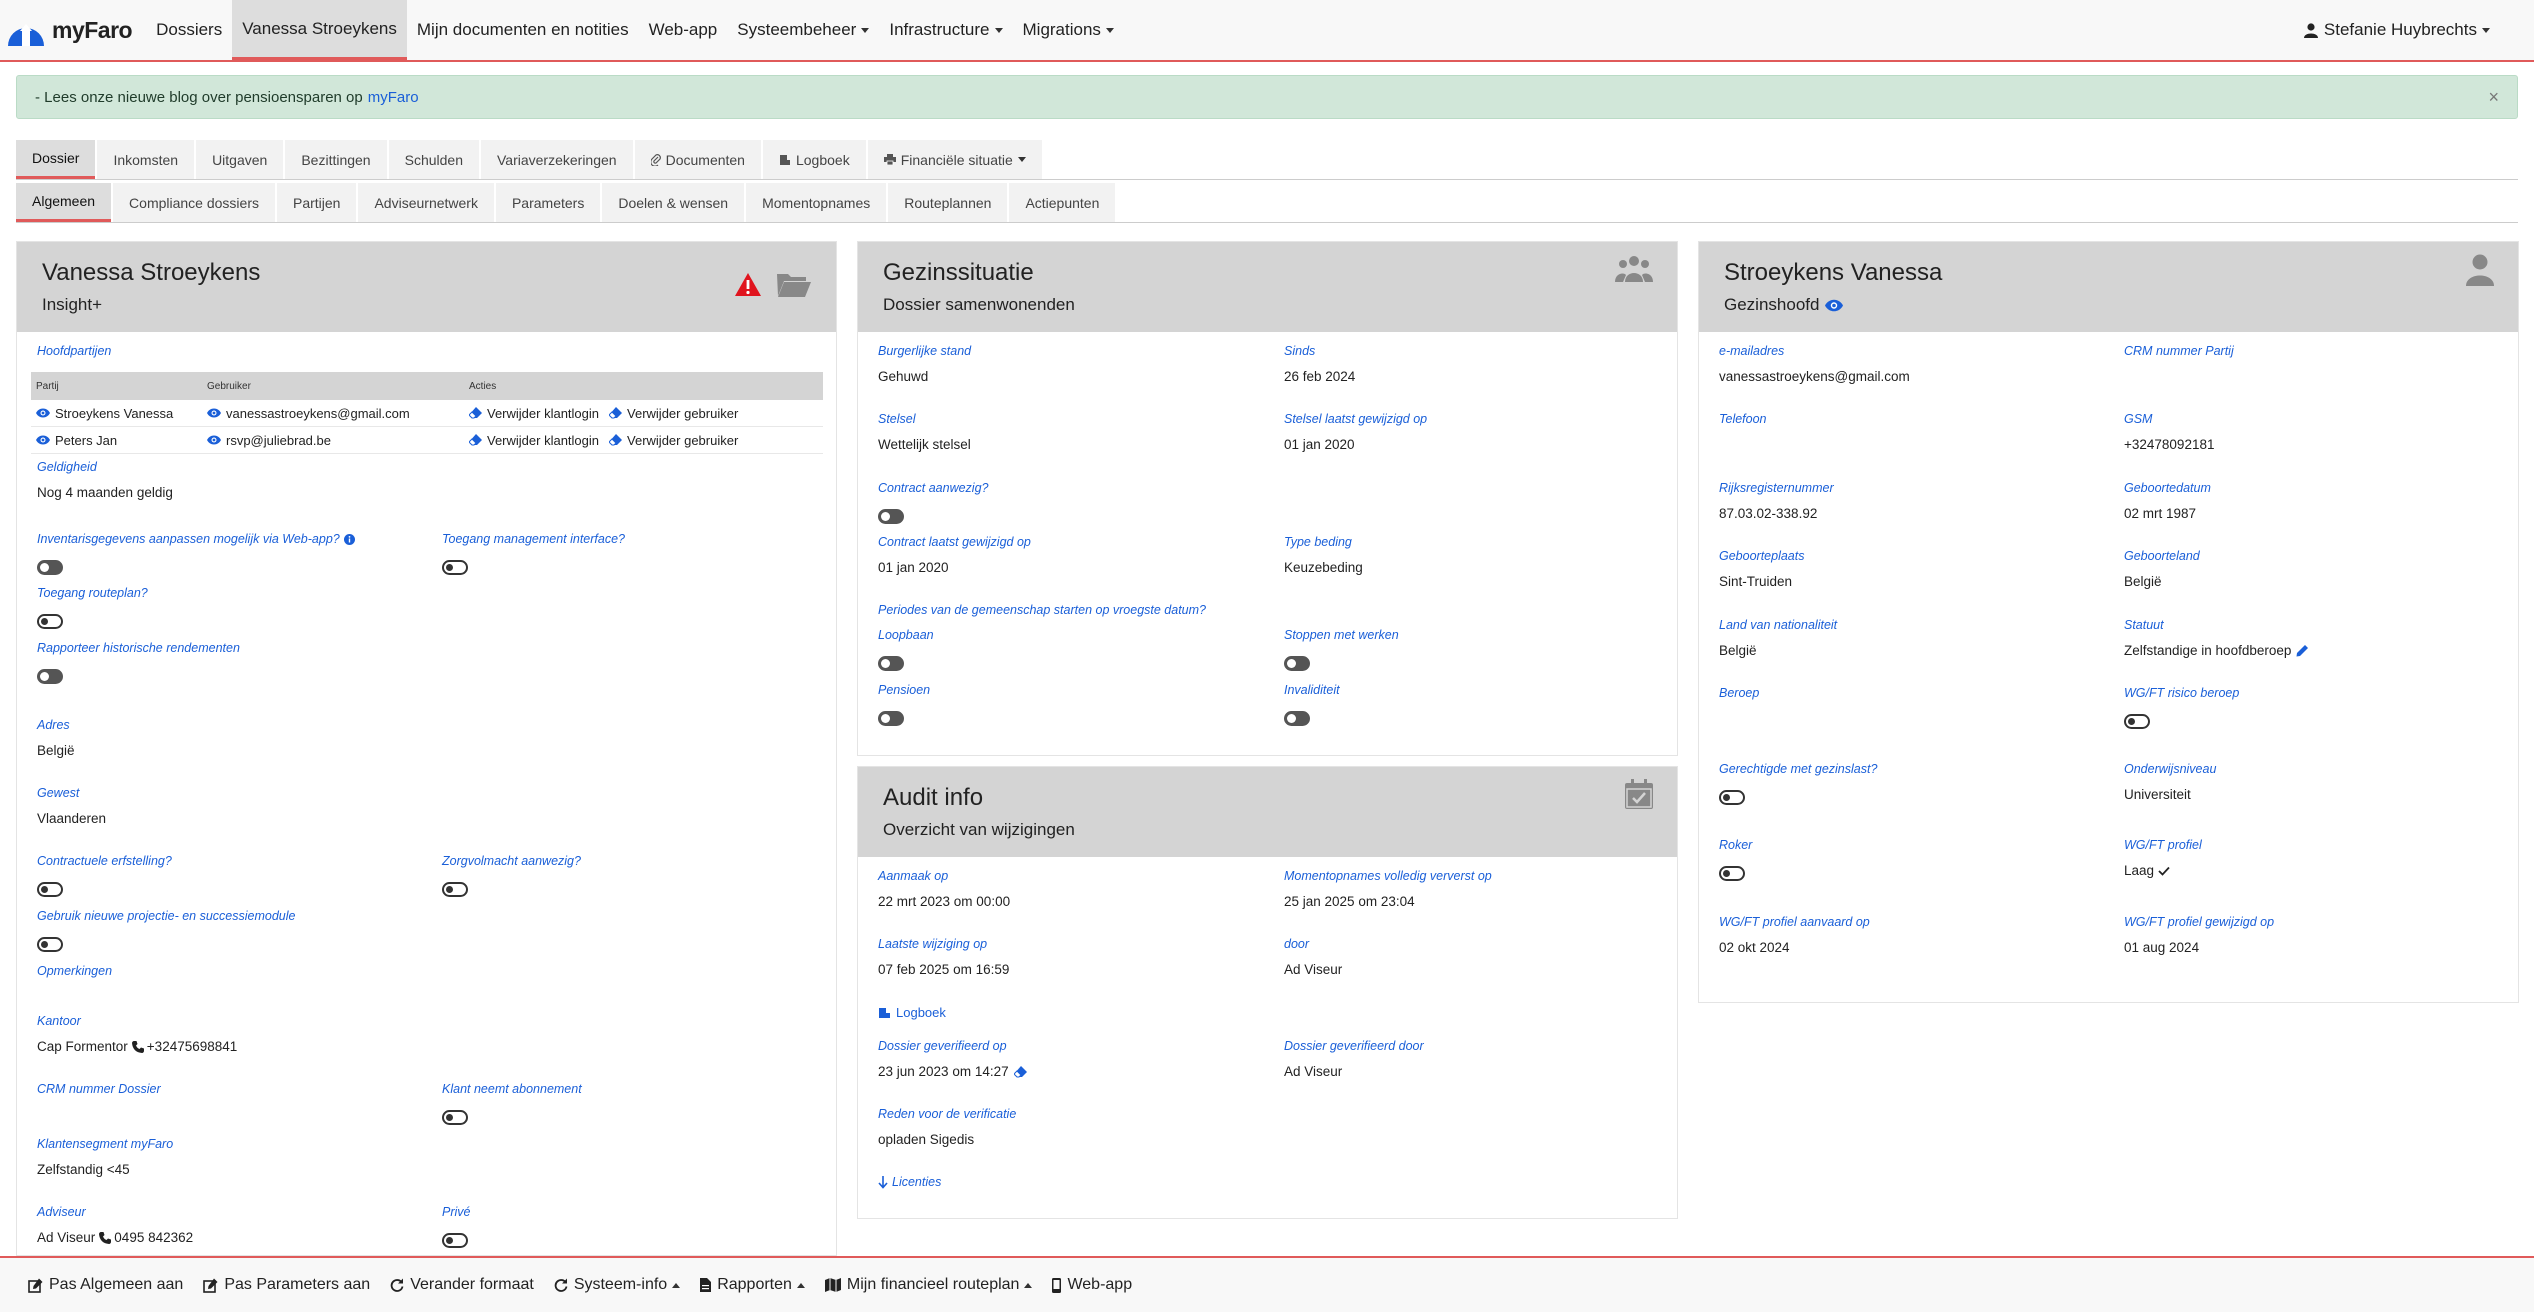 The height and width of the screenshot is (1312, 2534). What do you see at coordinates (50, 621) in the screenshot?
I see `toegang-route-toggle` at bounding box center [50, 621].